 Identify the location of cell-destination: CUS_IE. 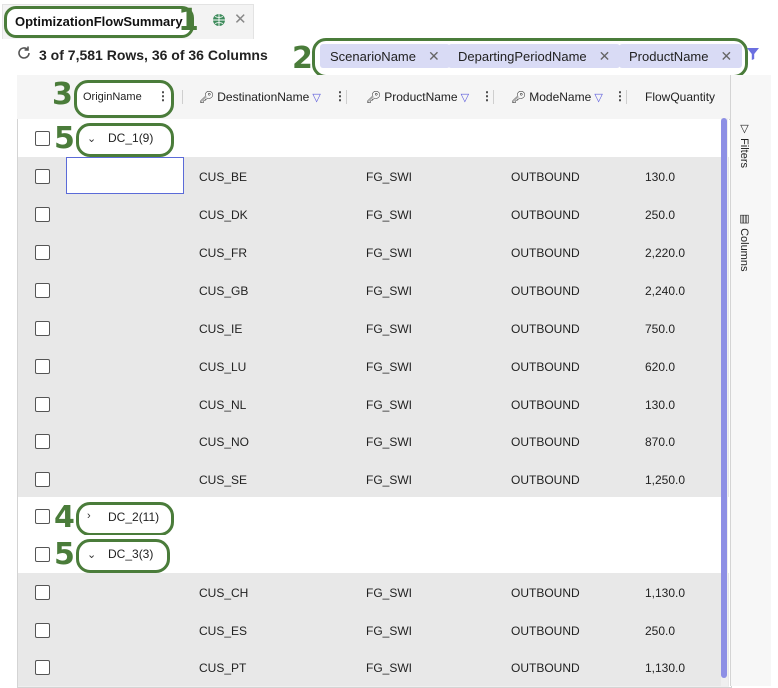
(220, 329).